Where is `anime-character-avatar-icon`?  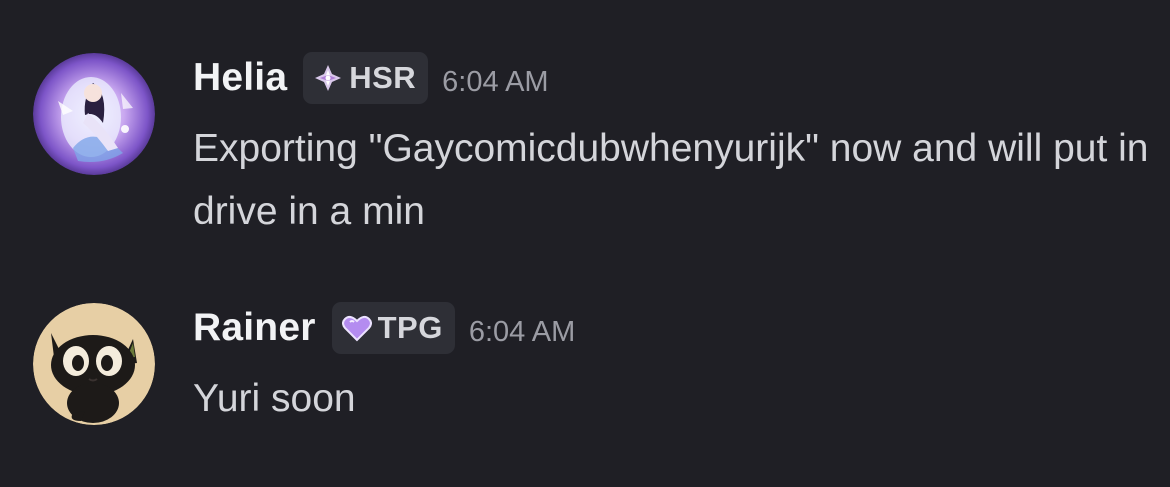 anime-character-avatar-icon is located at coordinates (94, 114).